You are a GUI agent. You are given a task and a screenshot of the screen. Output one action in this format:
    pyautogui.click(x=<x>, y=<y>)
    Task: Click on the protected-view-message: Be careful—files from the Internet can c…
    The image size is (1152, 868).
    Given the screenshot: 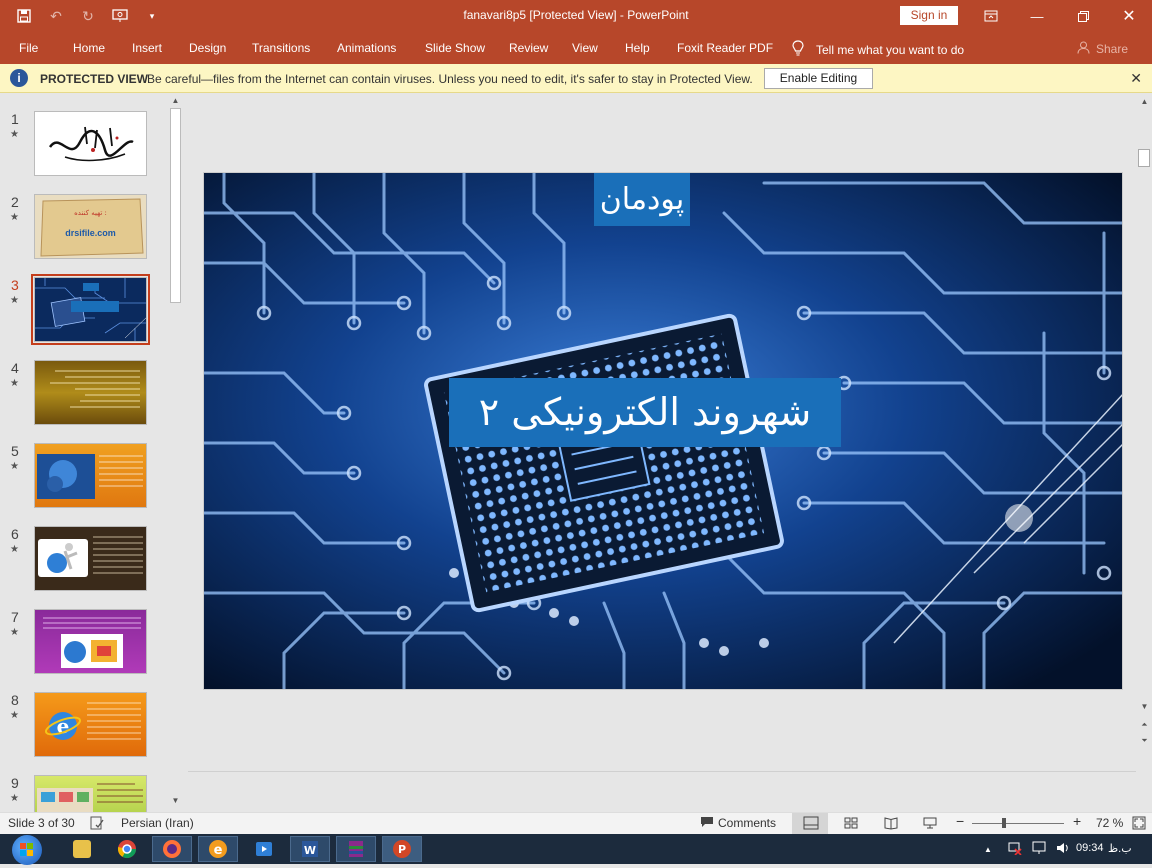 What is the action you would take?
    pyautogui.click(x=450, y=79)
    